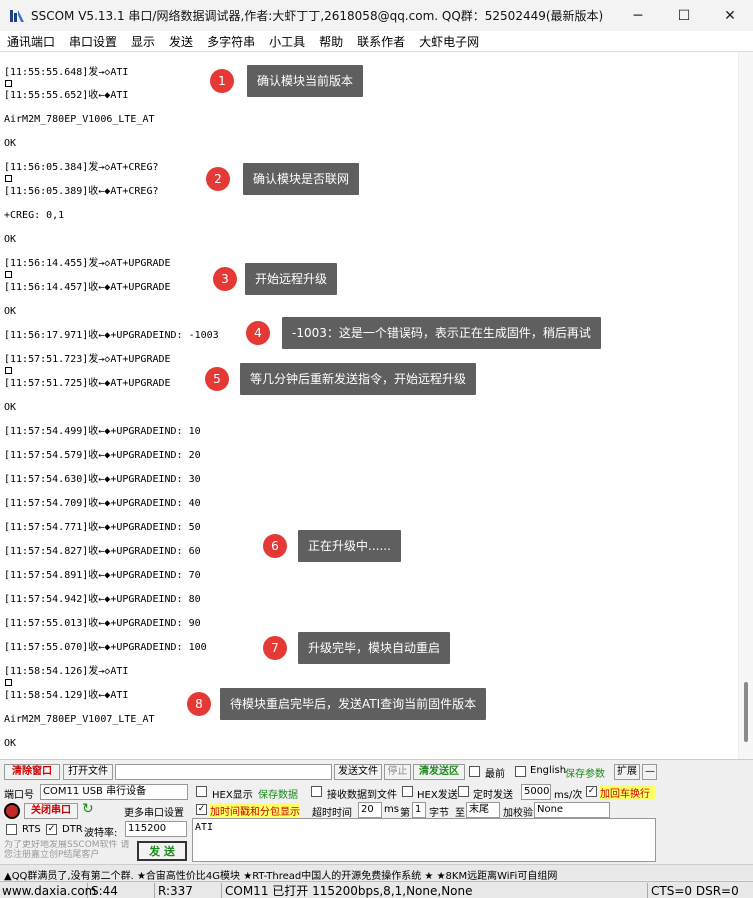 The width and height of the screenshot is (753, 898). Describe the element at coordinates (627, 772) in the screenshot. I see `expand-button: 扩展` at that location.